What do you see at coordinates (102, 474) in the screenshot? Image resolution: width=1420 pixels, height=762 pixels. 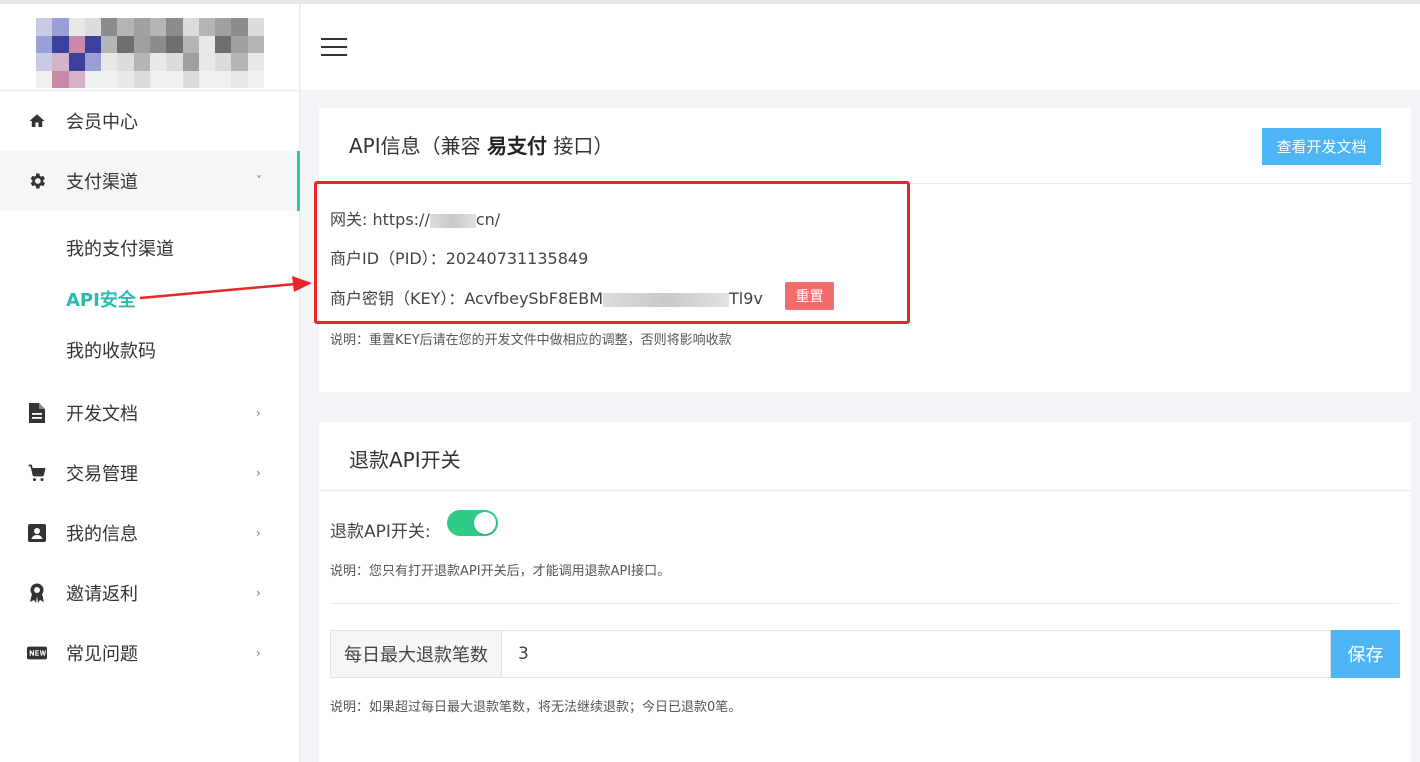 I see `sidebar-item-label: 交易管理` at bounding box center [102, 474].